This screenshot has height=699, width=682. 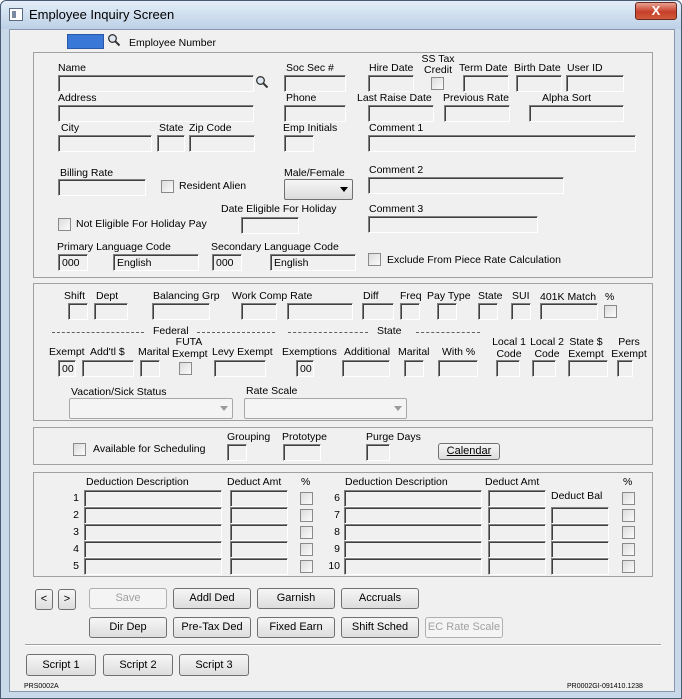 What do you see at coordinates (156, 262) in the screenshot?
I see `primary-language-name-field: English` at bounding box center [156, 262].